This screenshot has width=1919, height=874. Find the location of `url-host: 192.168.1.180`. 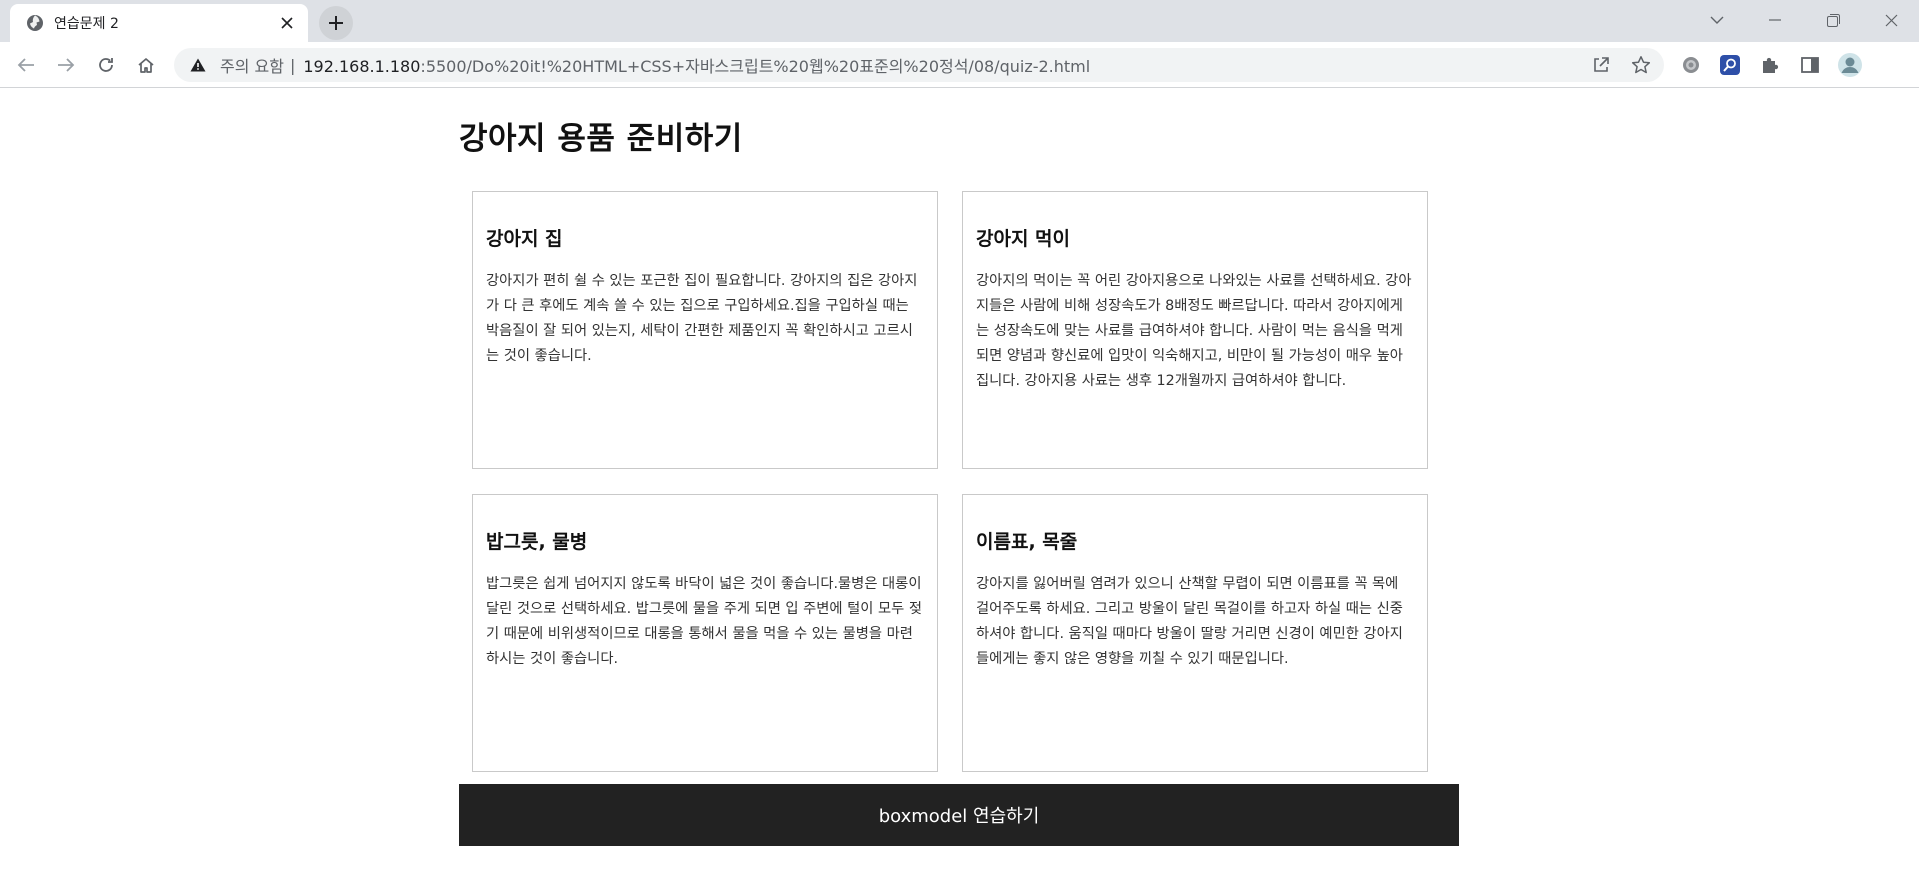

url-host: 192.168.1.180 is located at coordinates (362, 66).